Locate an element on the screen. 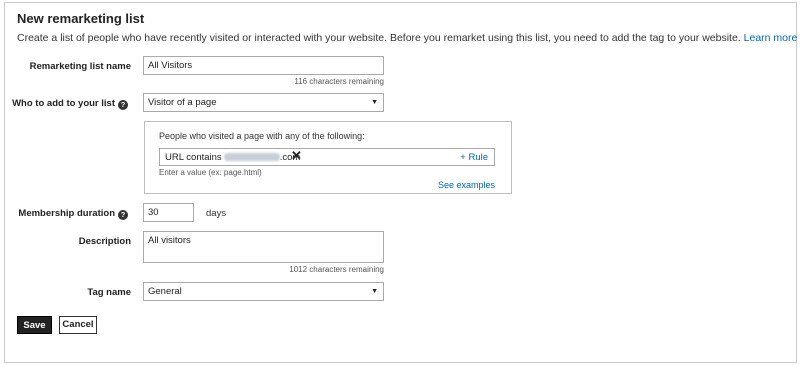 This screenshot has height=366, width=800. membership-label-text: Membership duration is located at coordinates (66, 213).